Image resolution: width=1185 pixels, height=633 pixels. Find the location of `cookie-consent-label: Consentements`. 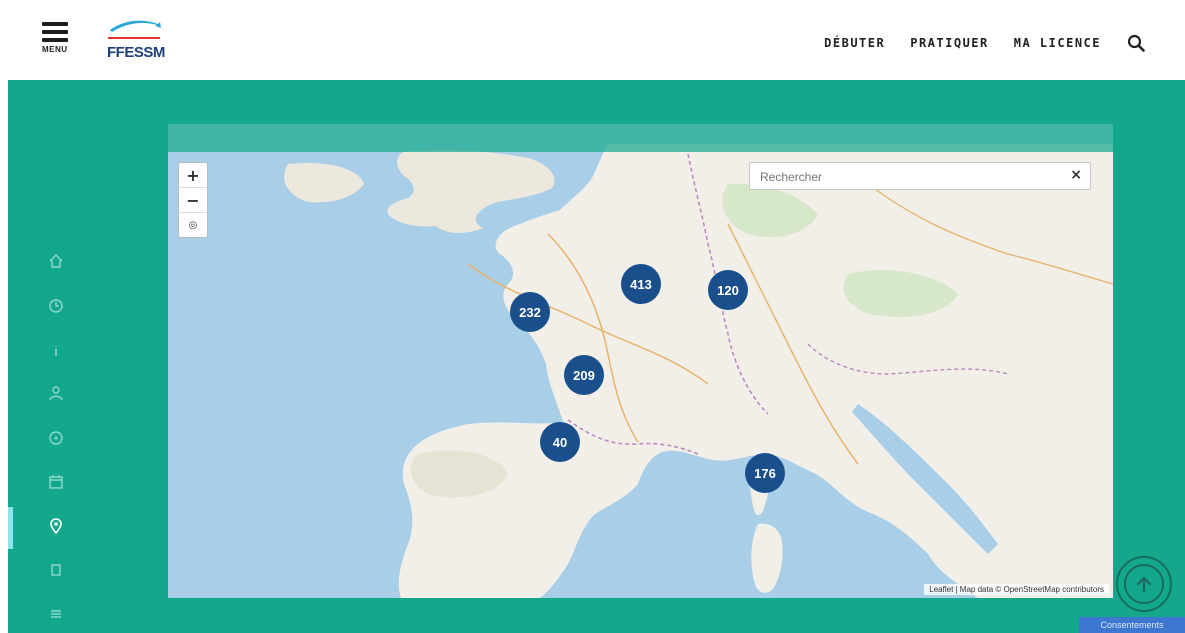

cookie-consent-label: Consentements is located at coordinates (1132, 625).